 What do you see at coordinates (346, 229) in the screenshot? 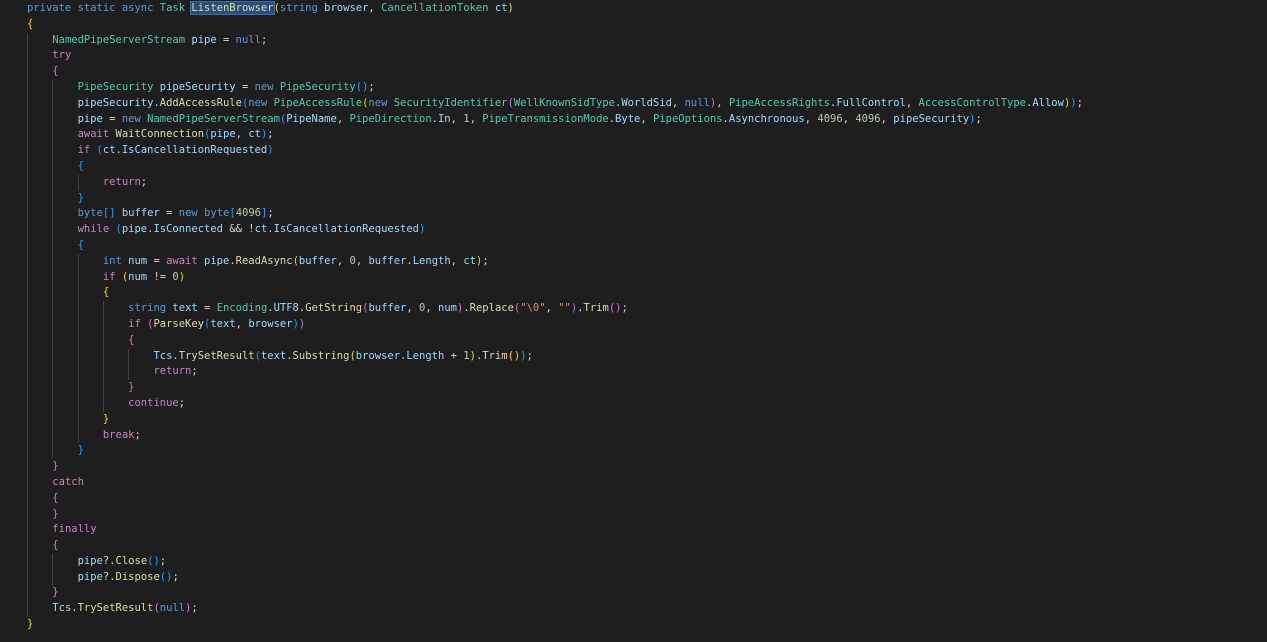
I see `code-token: IsCancellationRequested` at bounding box center [346, 229].